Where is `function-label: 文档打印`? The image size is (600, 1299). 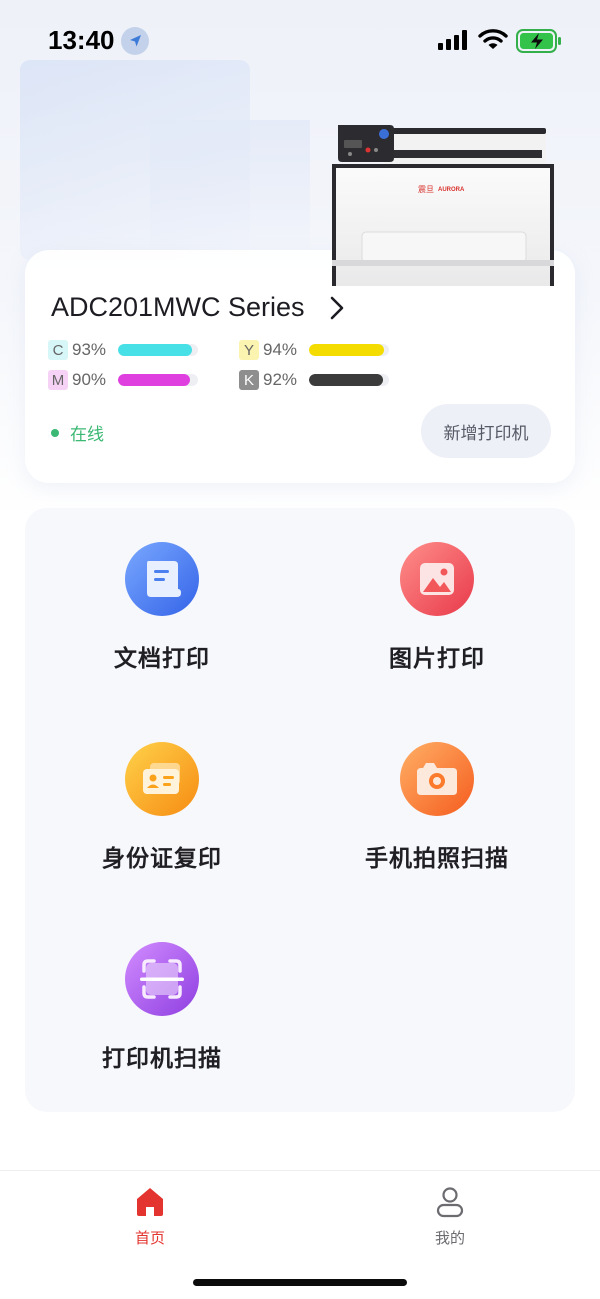
function-label: 文档打印 is located at coordinates (162, 659).